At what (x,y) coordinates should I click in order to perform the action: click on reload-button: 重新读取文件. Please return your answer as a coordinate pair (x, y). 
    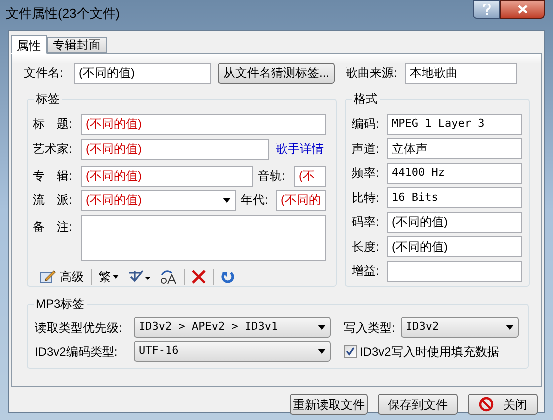
    Looking at the image, I should click on (329, 404).